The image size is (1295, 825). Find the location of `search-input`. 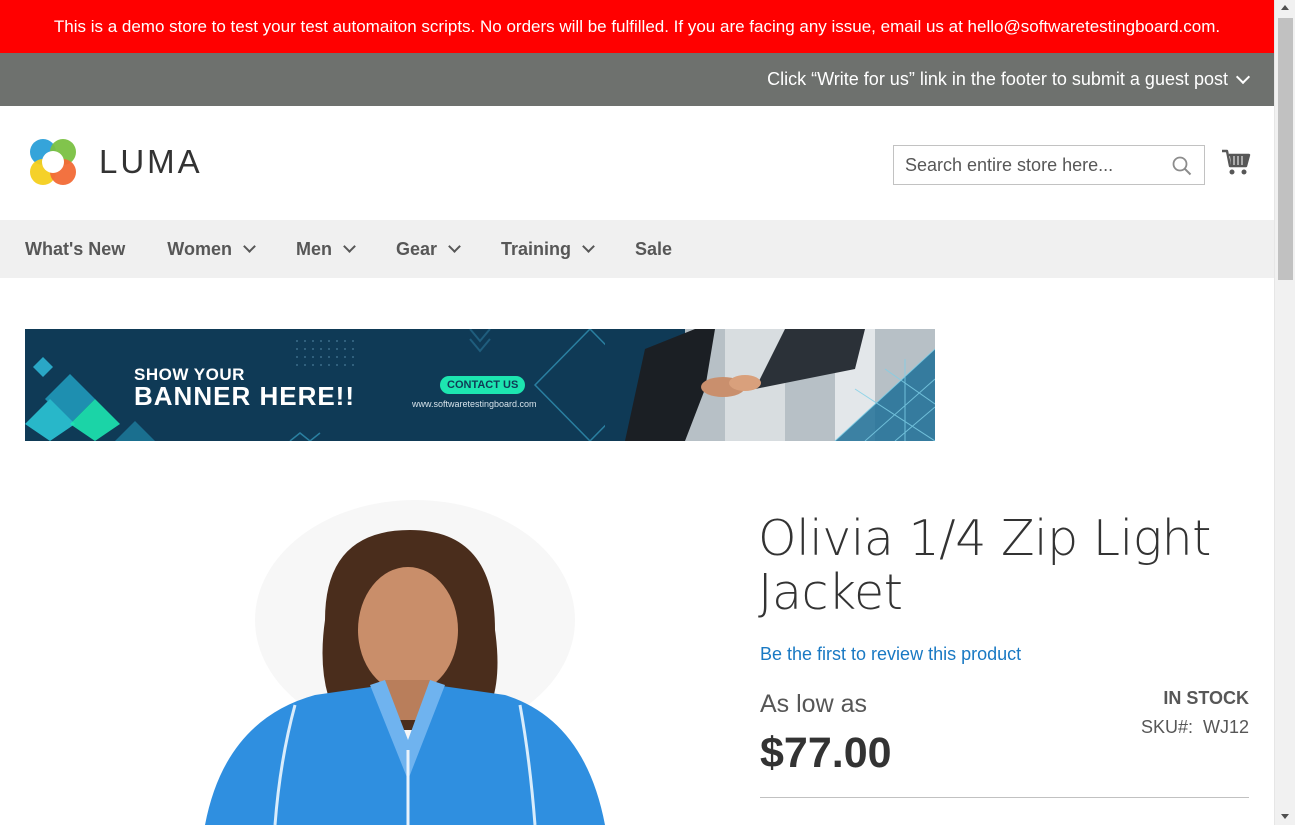

search-input is located at coordinates (1029, 165).